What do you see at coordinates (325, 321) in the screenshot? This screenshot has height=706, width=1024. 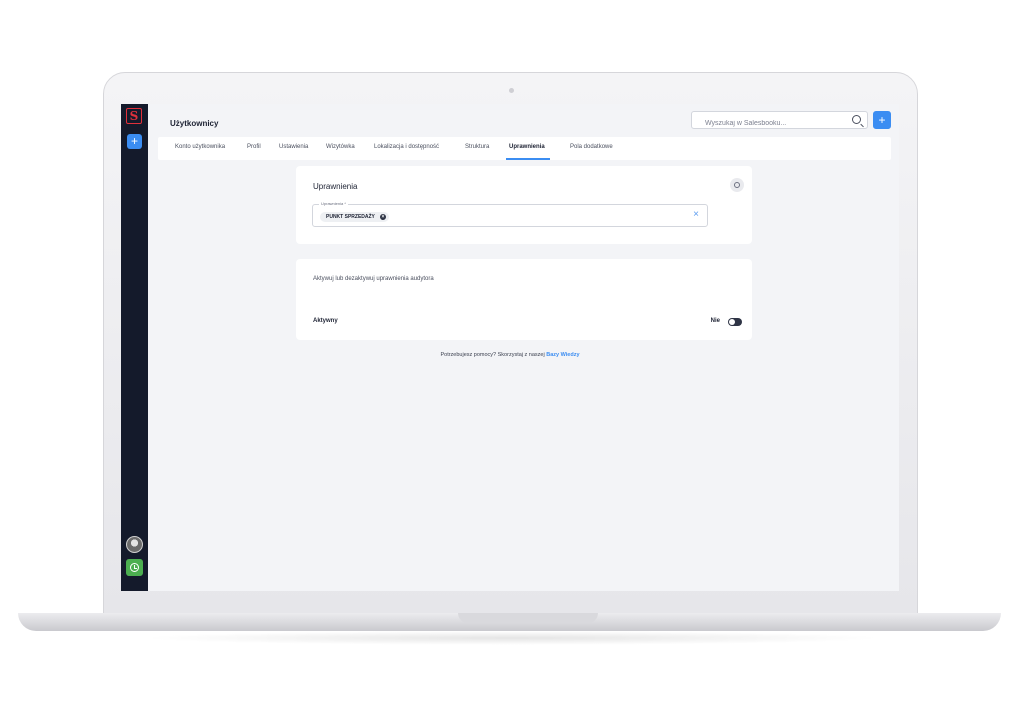 I see `auditor-active-label: Aktywny` at bounding box center [325, 321].